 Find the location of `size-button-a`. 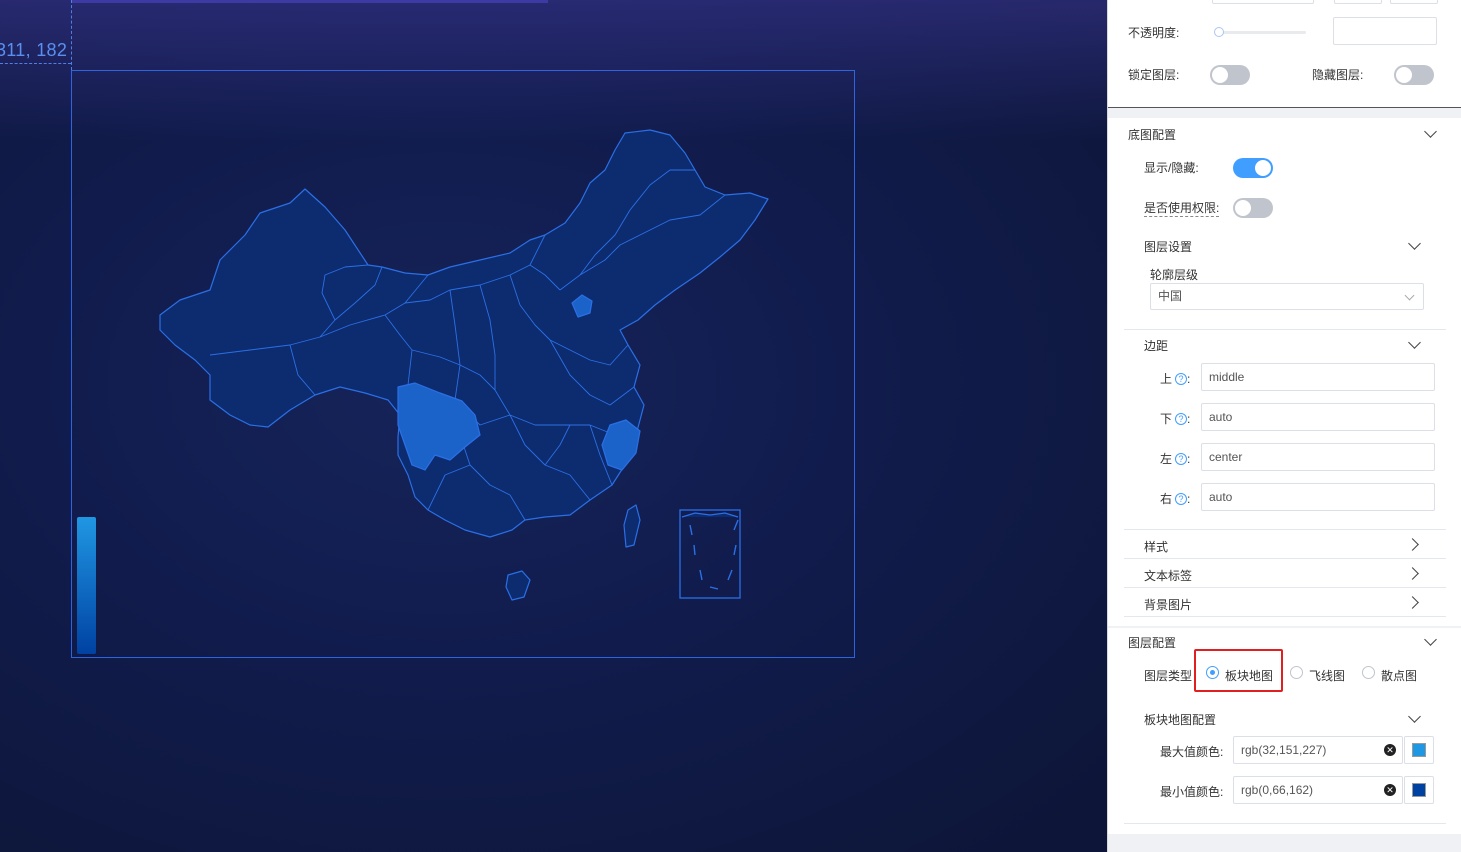

size-button-a is located at coordinates (1358, 2).